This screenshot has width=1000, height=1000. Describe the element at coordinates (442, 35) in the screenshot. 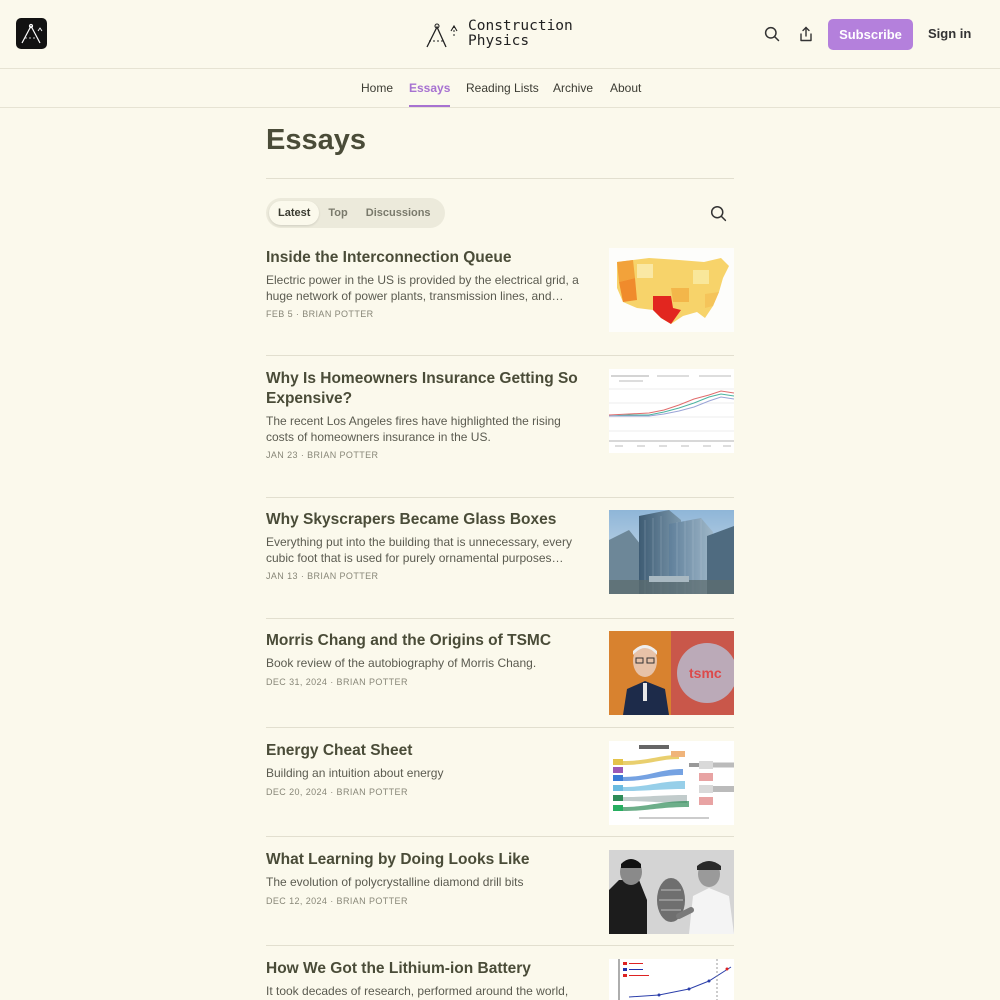

I see `brand-logo-icon` at that location.